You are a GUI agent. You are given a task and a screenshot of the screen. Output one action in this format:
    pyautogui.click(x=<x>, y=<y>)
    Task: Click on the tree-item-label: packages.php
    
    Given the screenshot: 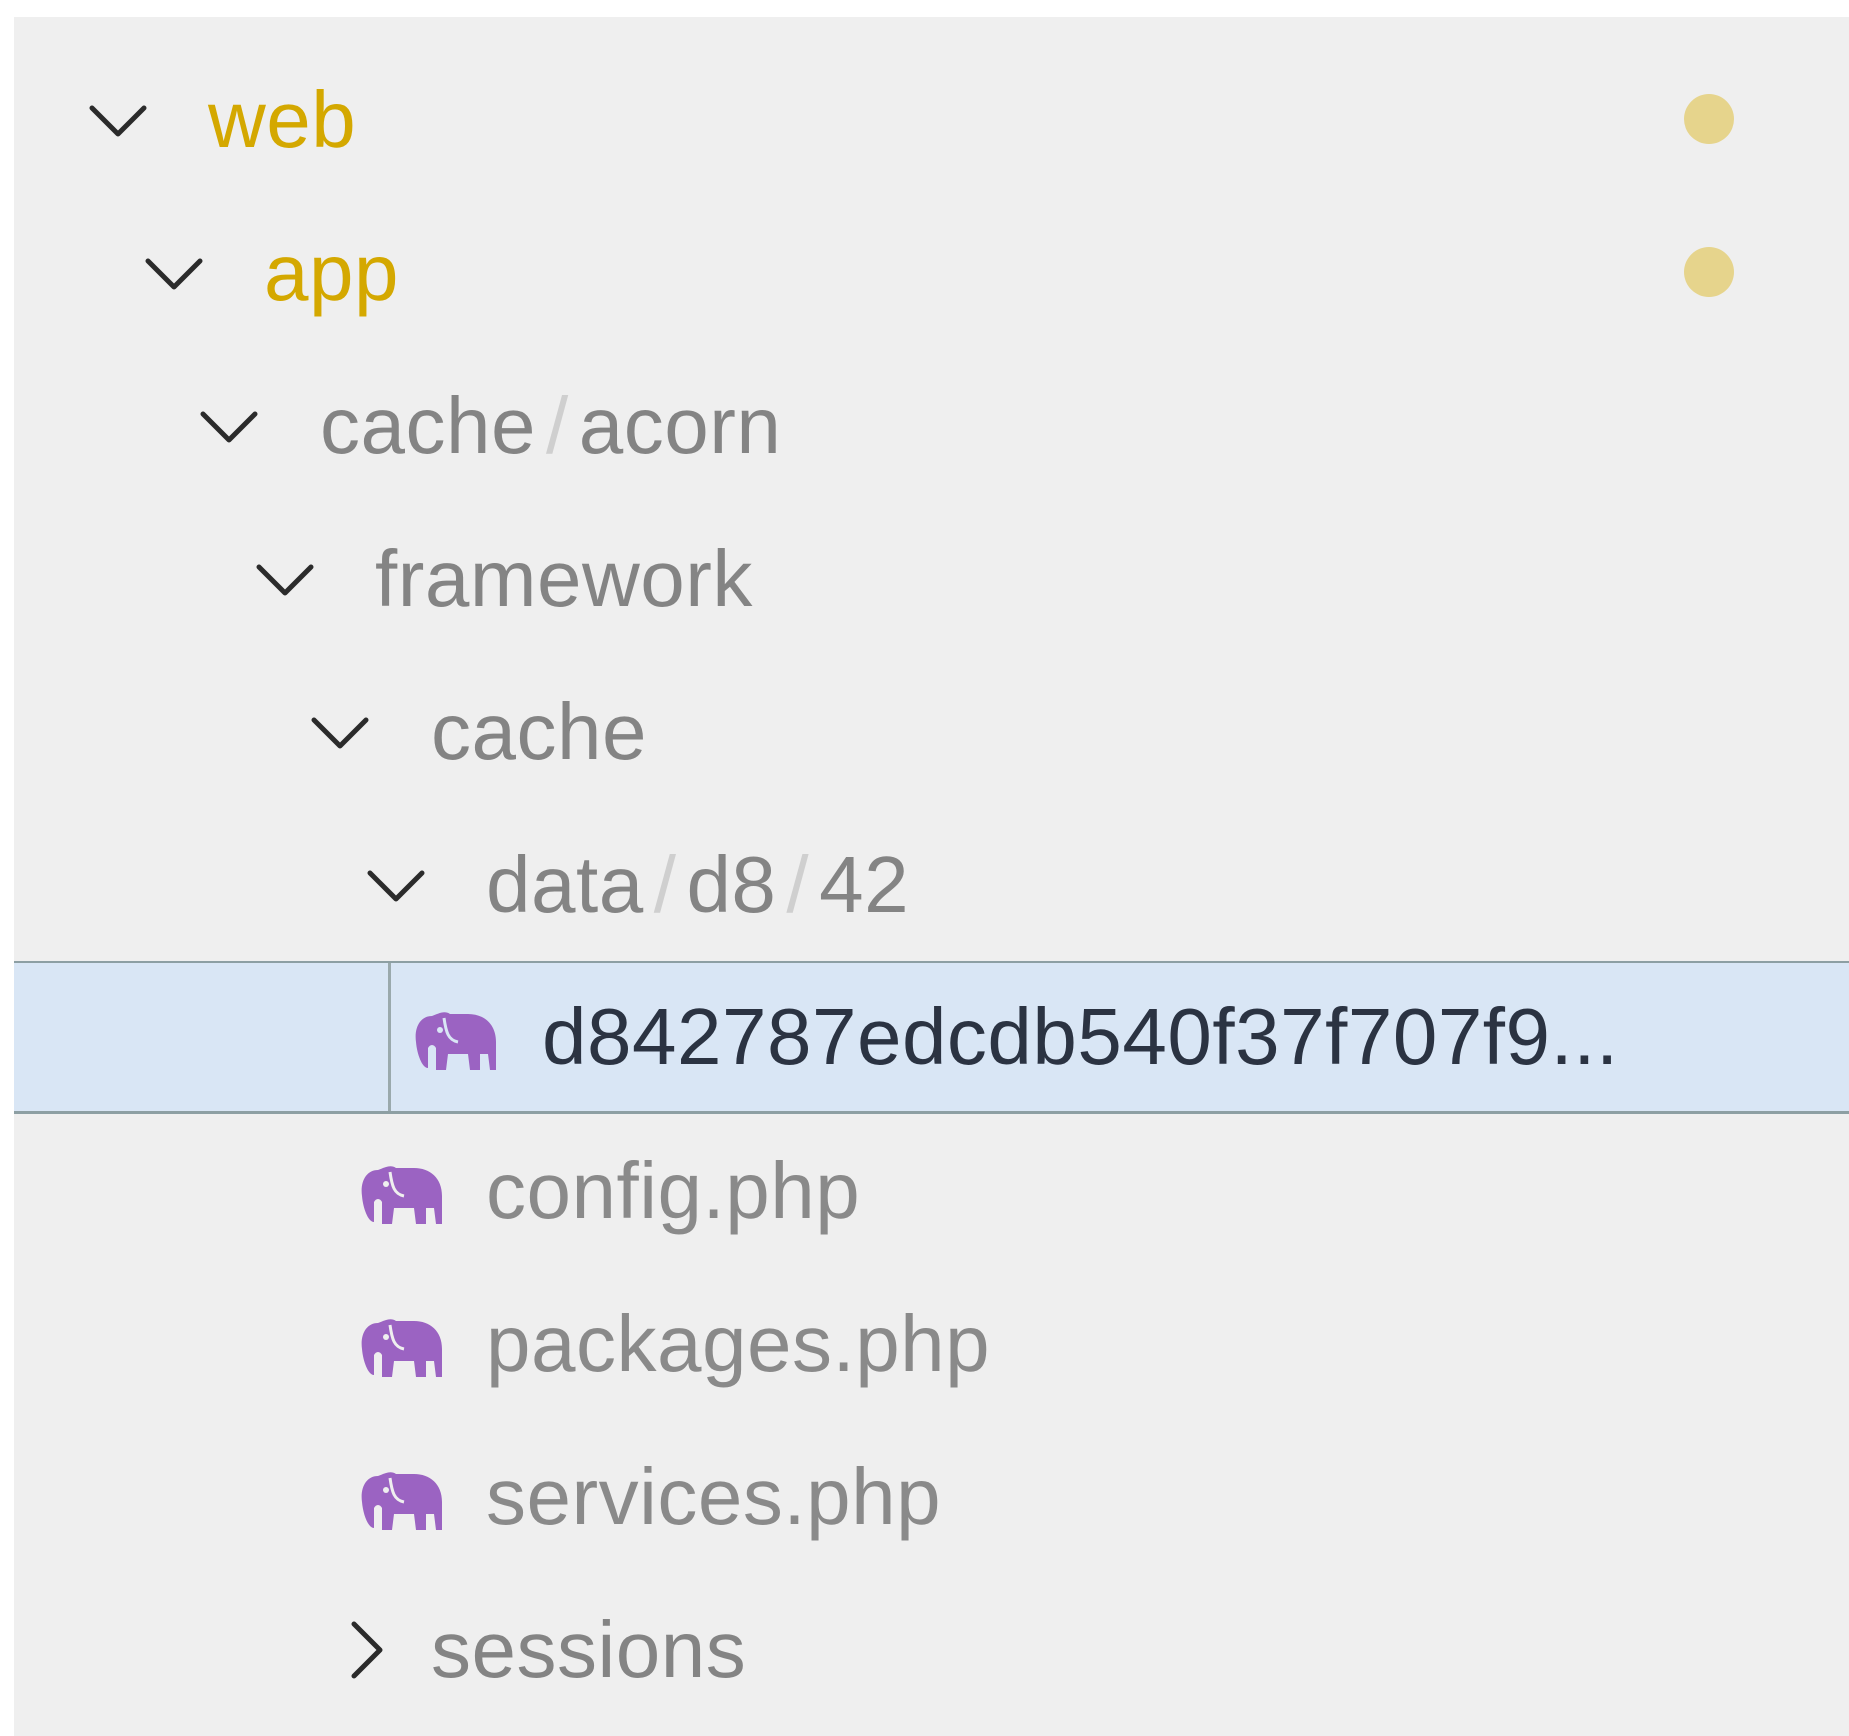 What is the action you would take?
    pyautogui.click(x=738, y=1343)
    